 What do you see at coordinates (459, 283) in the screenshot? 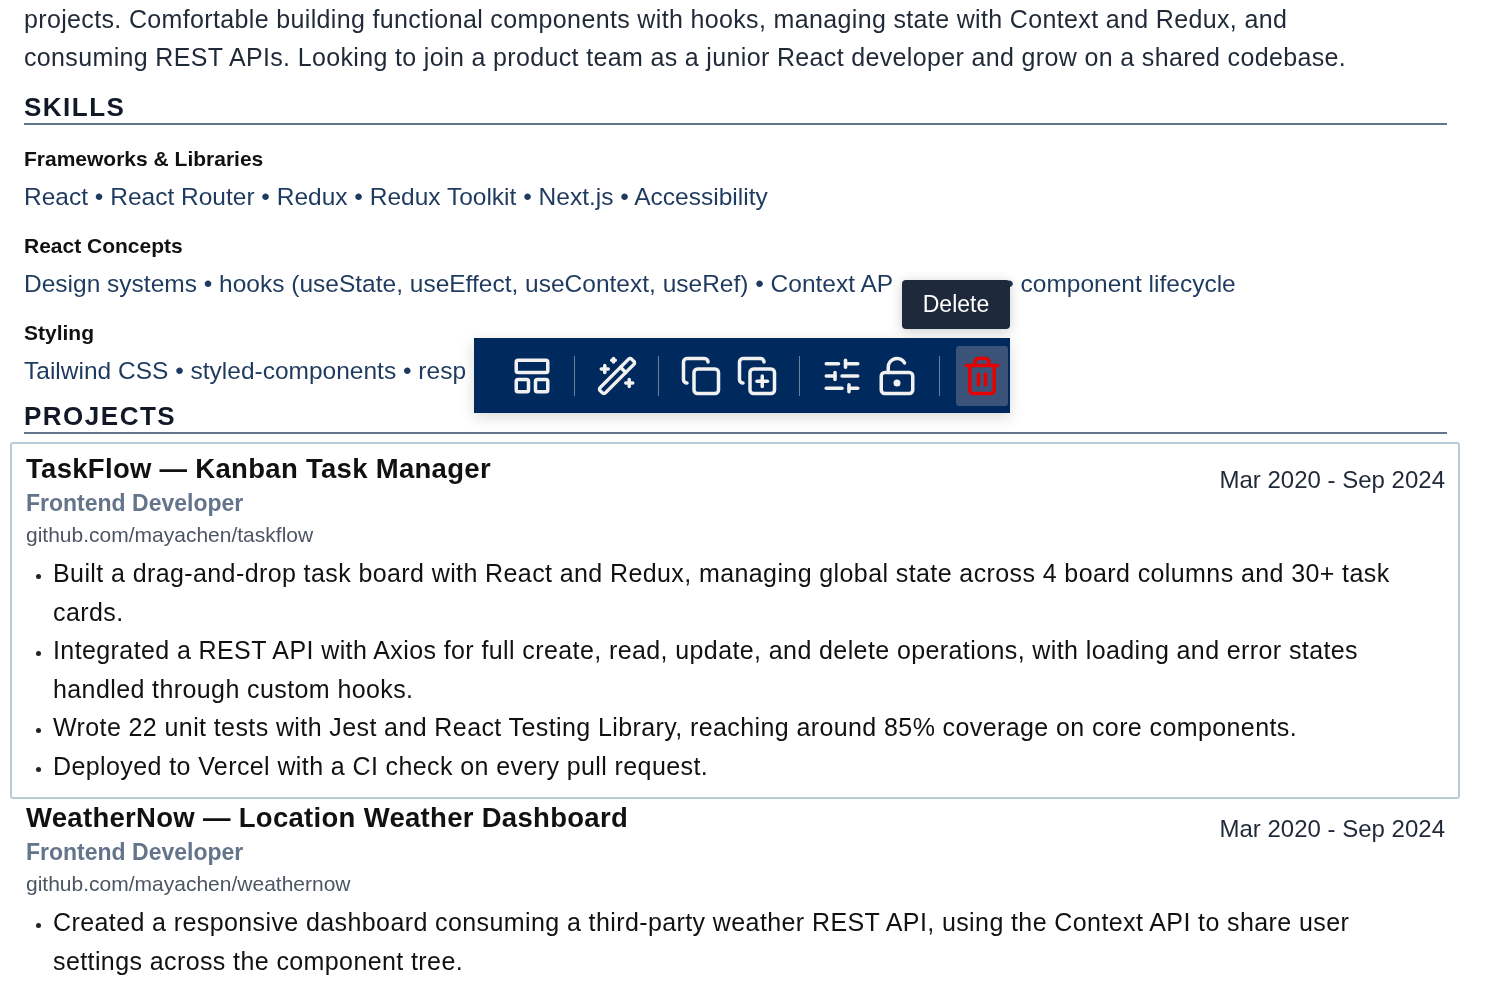
I see `skill-list: Design systems • hooks (useState, useEffect, useContext, useRef) • Context AP` at bounding box center [459, 283].